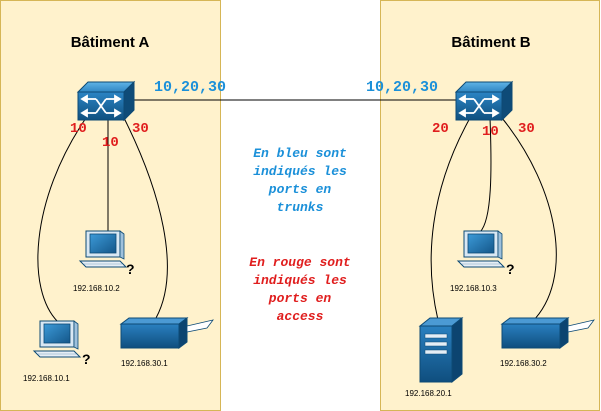  Describe the element at coordinates (473, 288) in the screenshot. I see `host-ip-b-1: 192.168.10.3` at that location.